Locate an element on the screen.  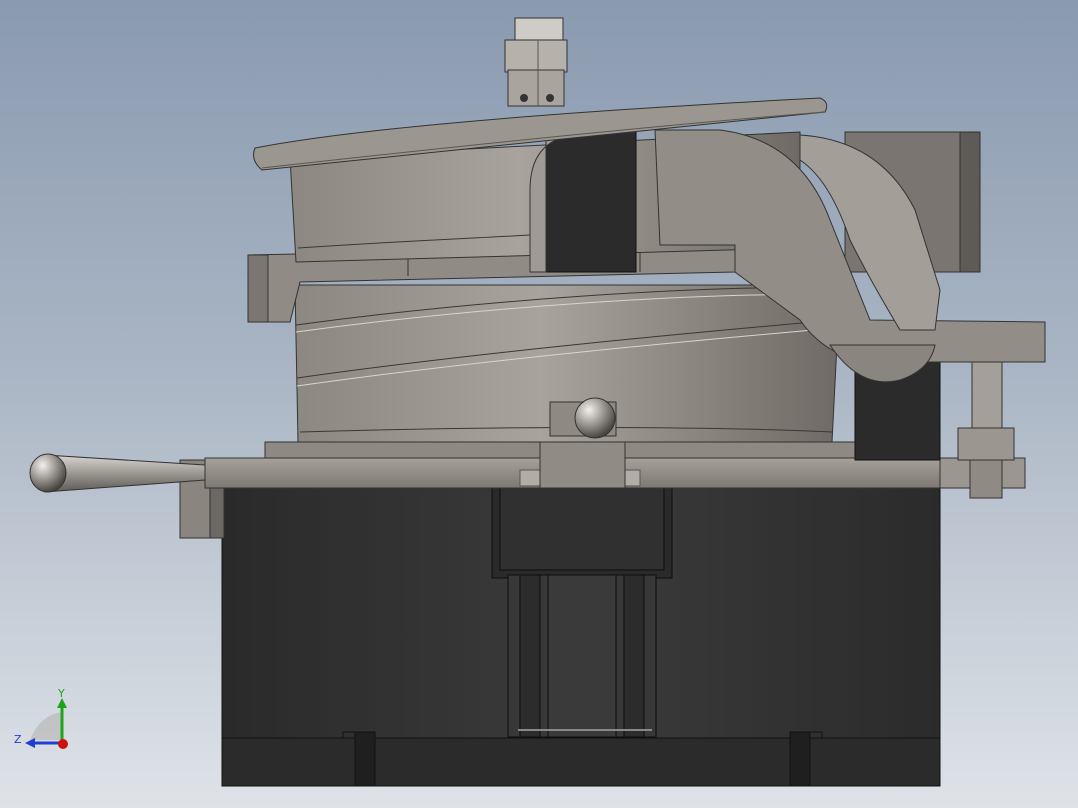
ball-knob is located at coordinates (583, 418).